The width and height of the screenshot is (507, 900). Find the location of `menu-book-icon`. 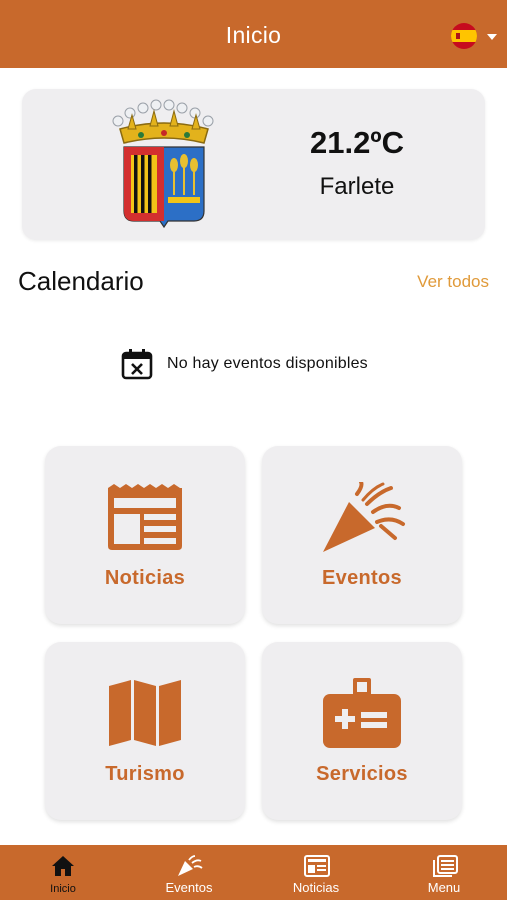

menu-book-icon is located at coordinates (445, 866).